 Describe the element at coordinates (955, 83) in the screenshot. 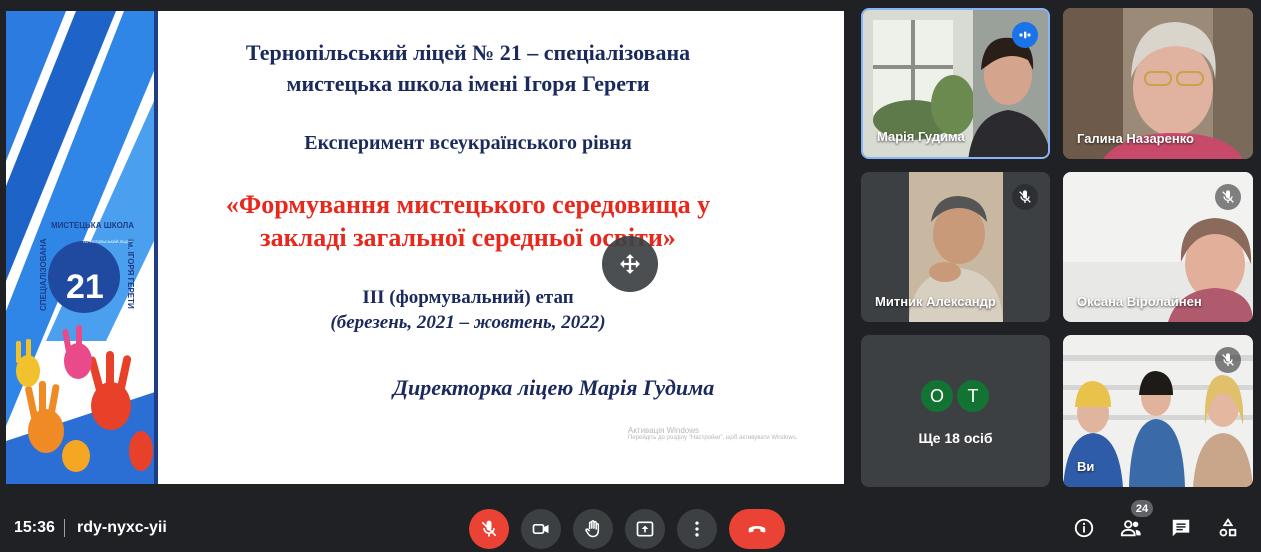

I see `participant-tile: Марія Гудима` at that location.